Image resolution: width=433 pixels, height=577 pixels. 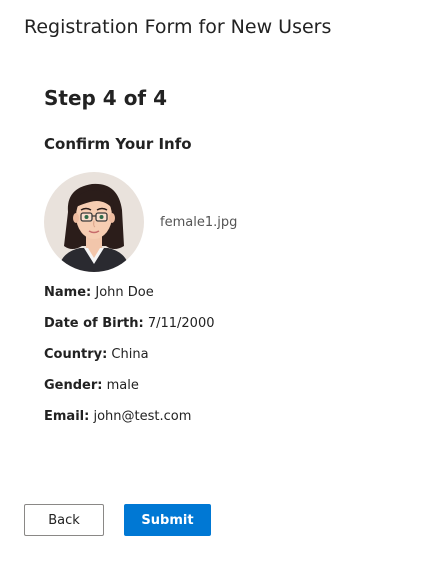 I want to click on gender-value: male, so click(x=122, y=385).